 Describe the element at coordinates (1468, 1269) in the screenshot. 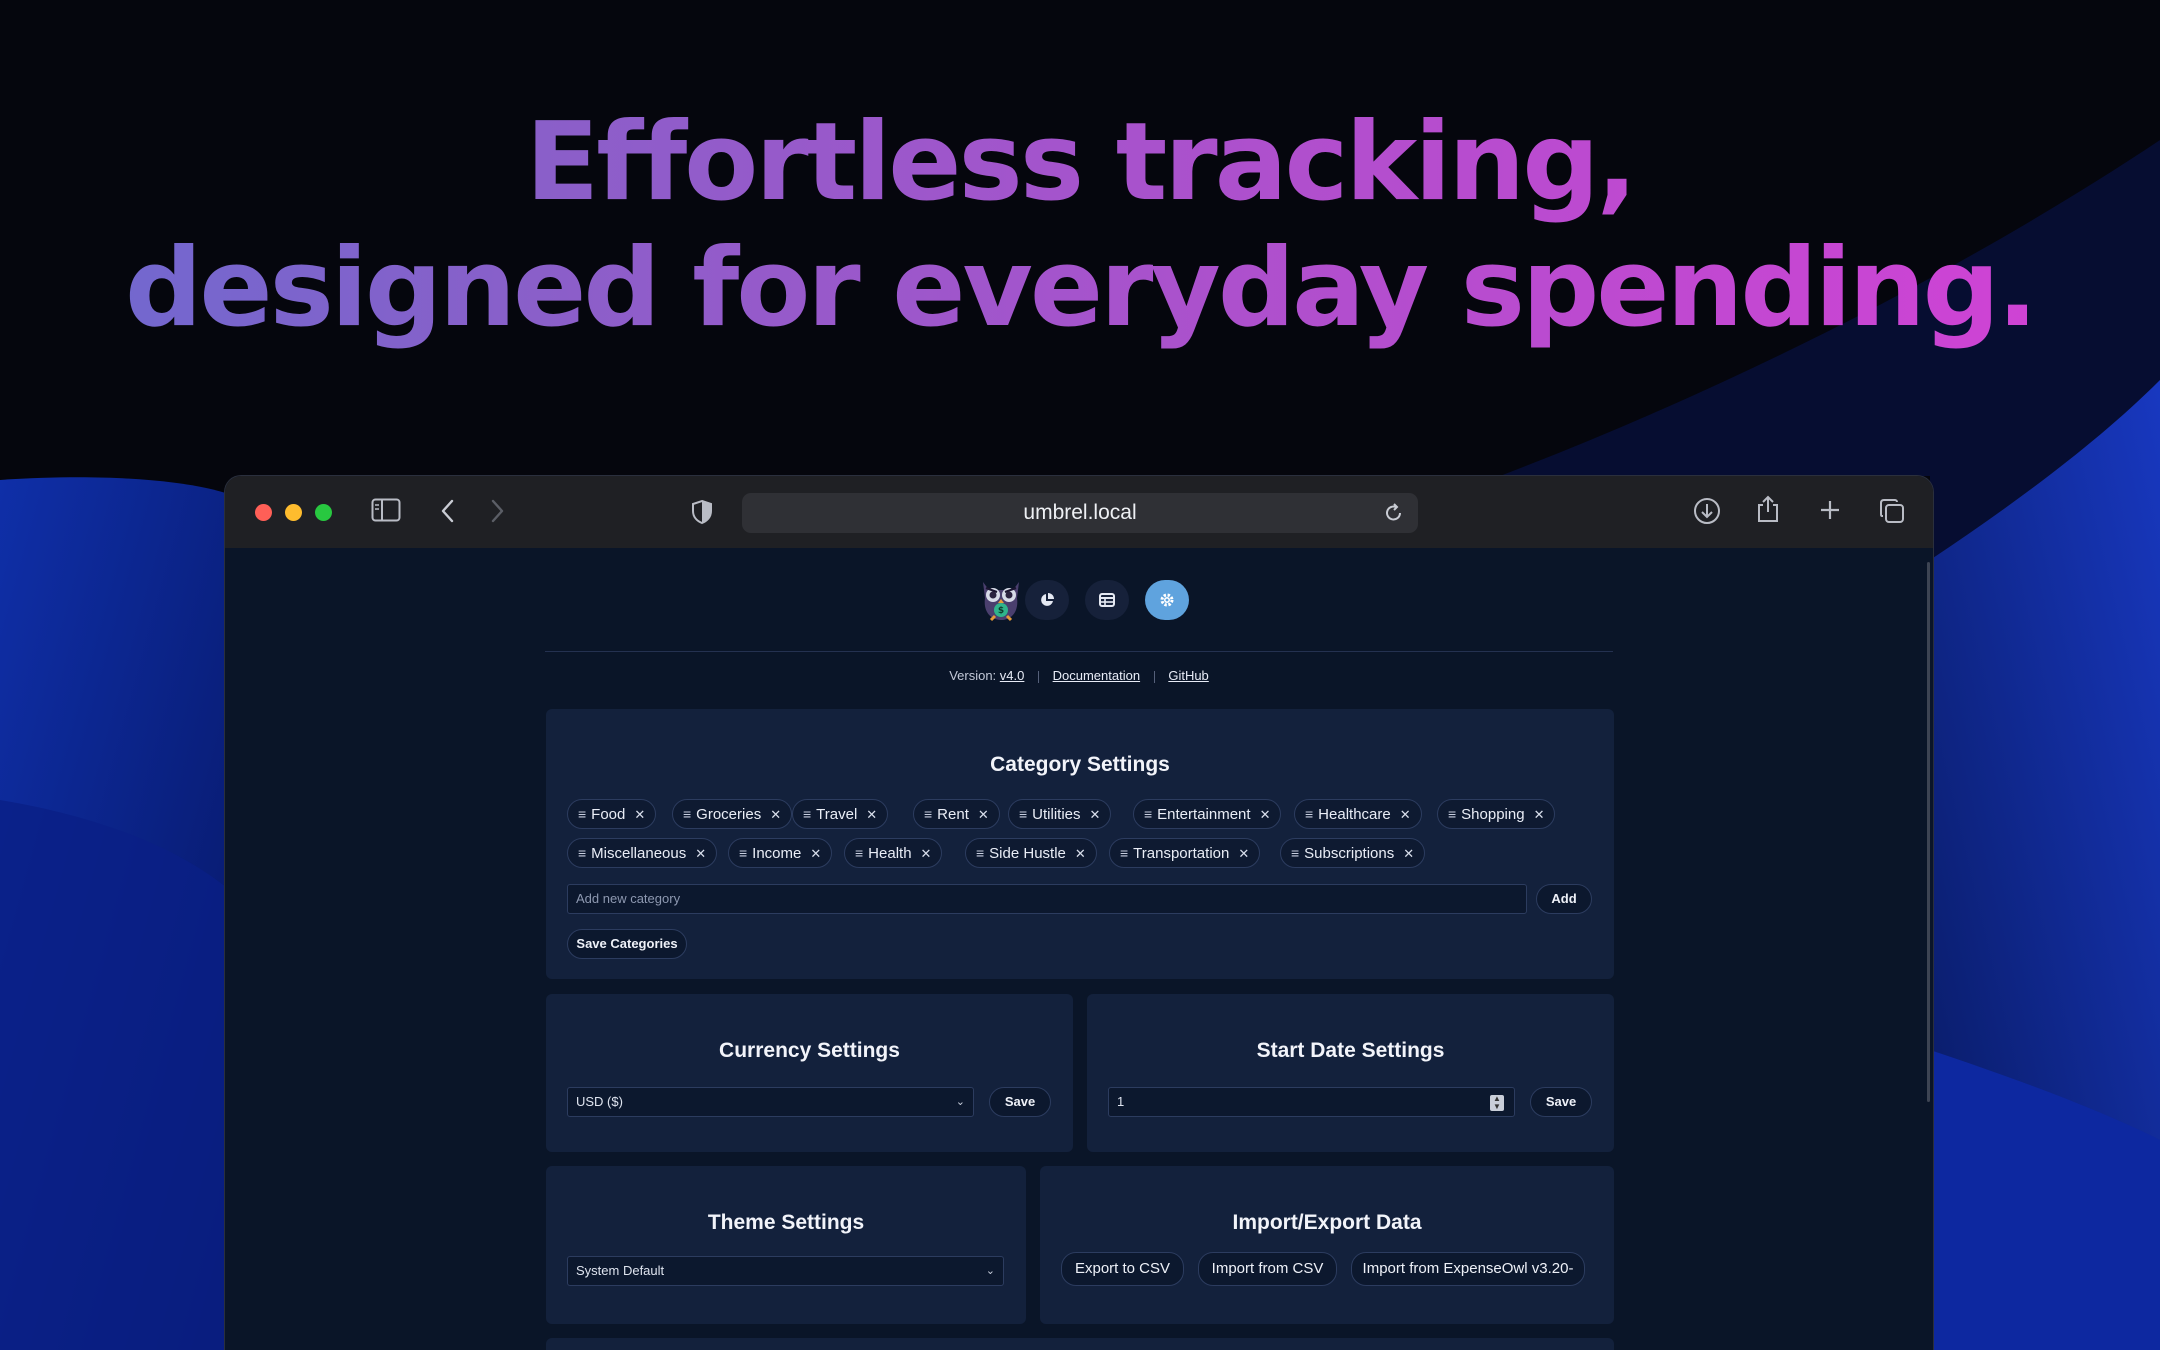

I see `import-legacy-button: Import from ExpenseOwl v3.20-` at that location.